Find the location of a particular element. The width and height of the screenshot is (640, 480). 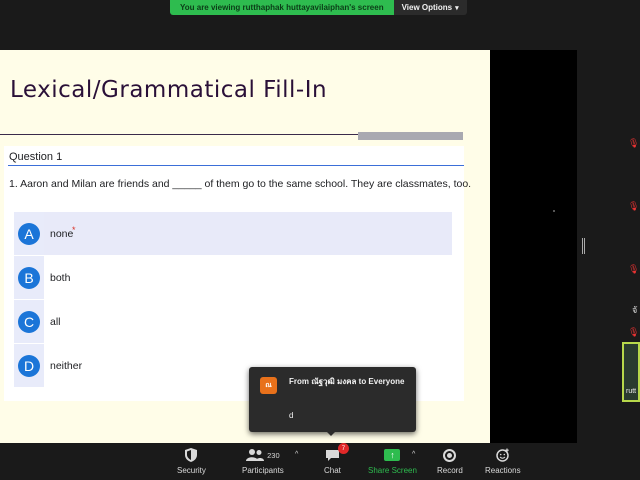

participant-count: 230 is located at coordinates (273, 455).